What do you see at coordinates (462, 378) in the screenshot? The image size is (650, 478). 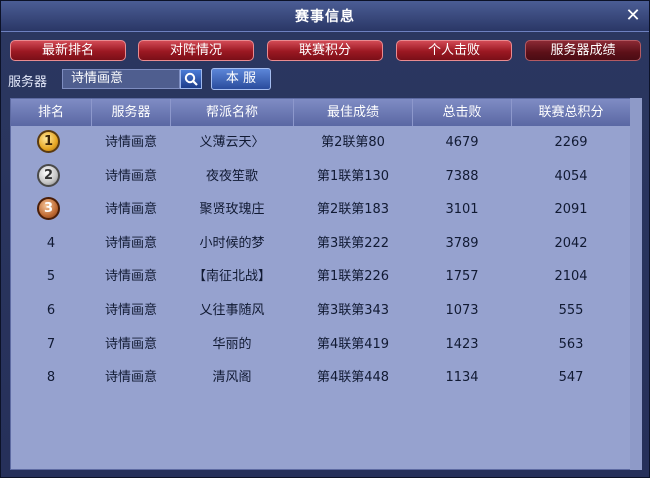 I see `cell-kills: 1134` at bounding box center [462, 378].